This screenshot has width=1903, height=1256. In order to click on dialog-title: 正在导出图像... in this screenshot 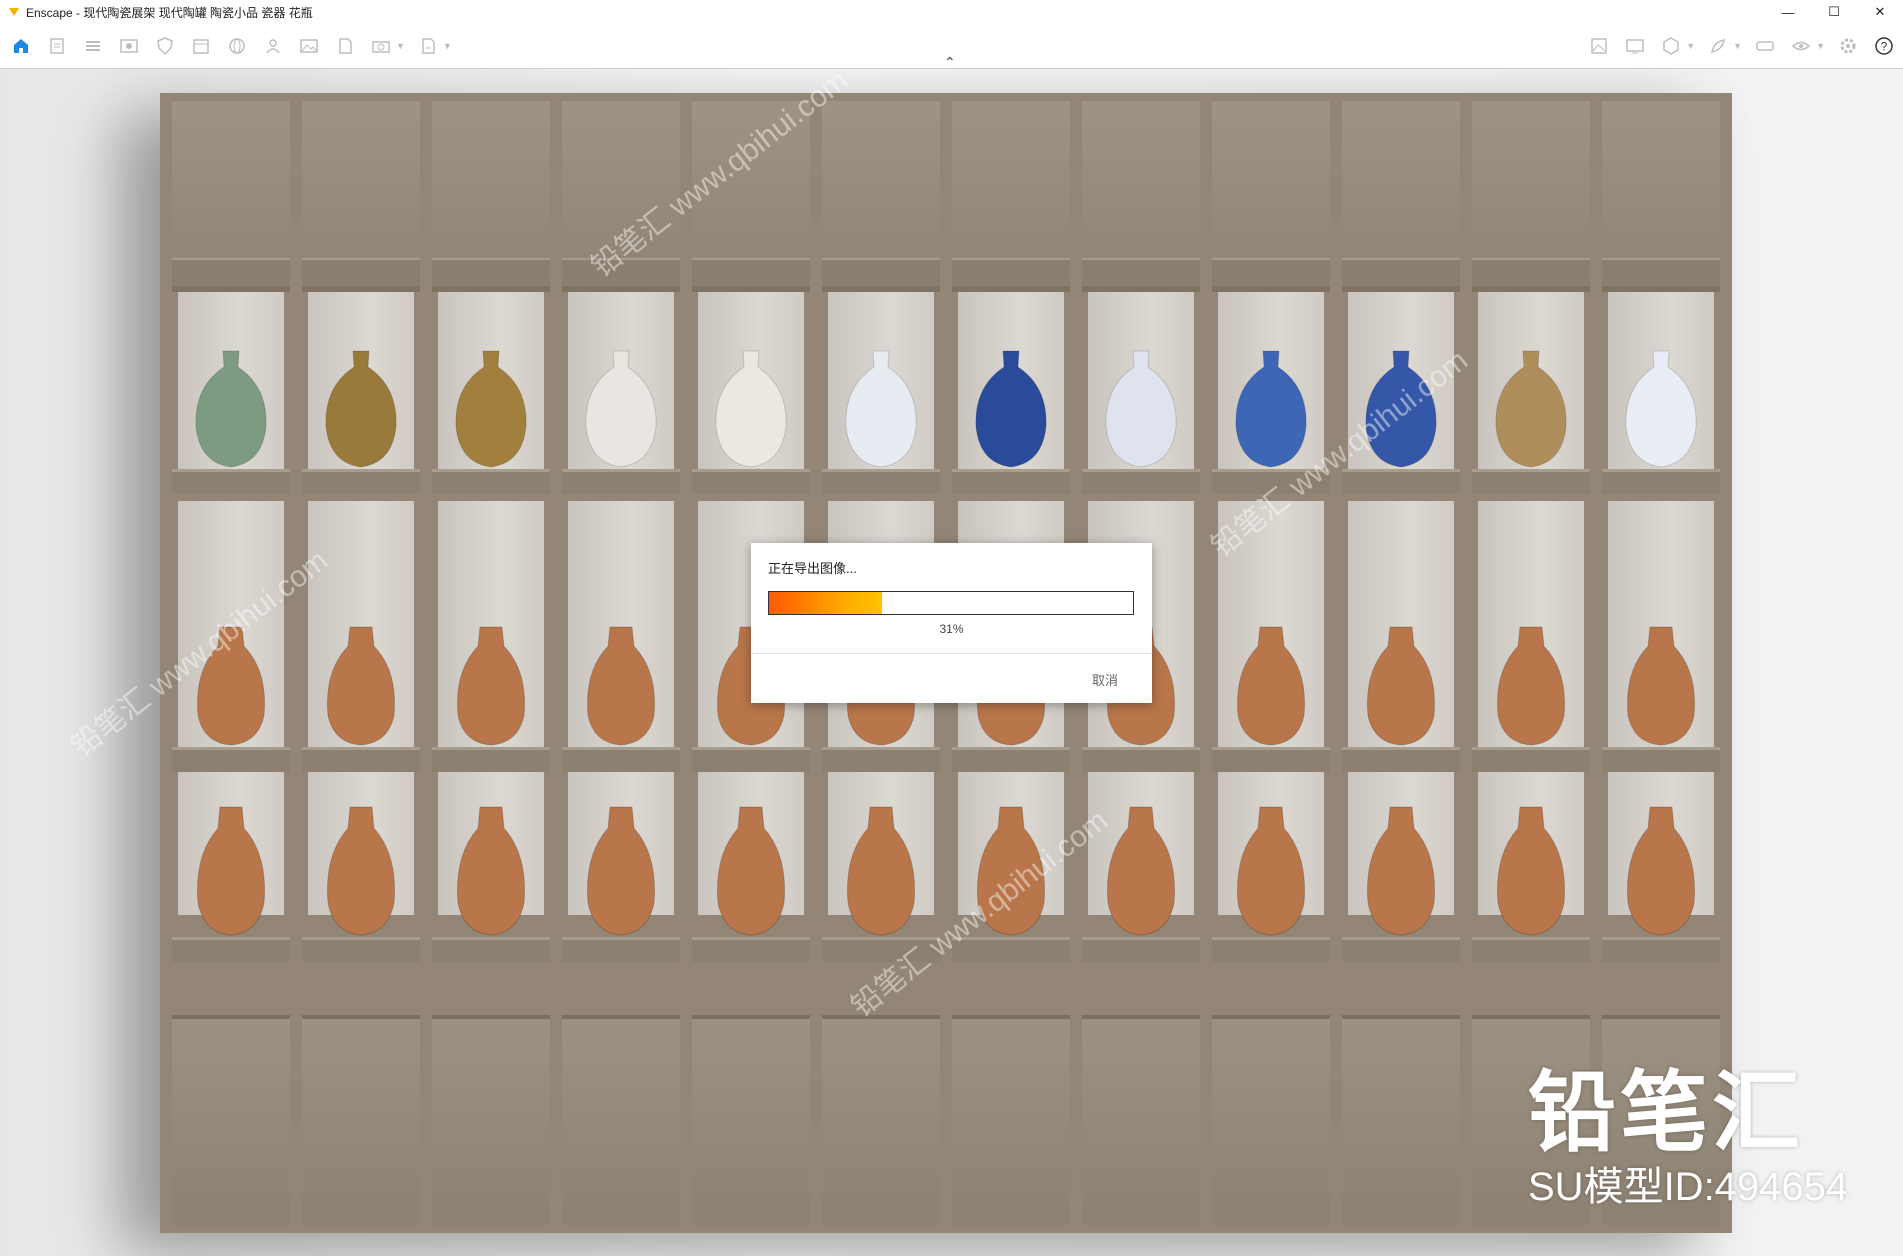, I will do `click(812, 568)`.